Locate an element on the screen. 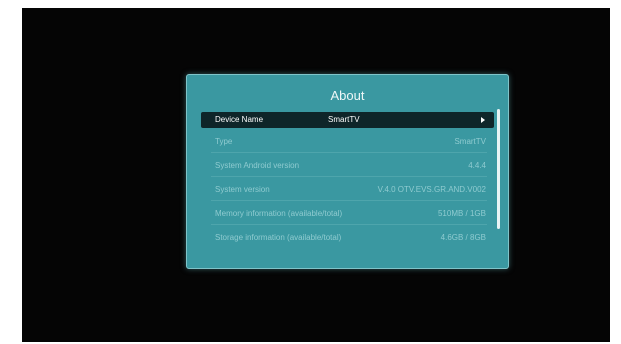  row-label: Memory information (available/total) is located at coordinates (279, 213).